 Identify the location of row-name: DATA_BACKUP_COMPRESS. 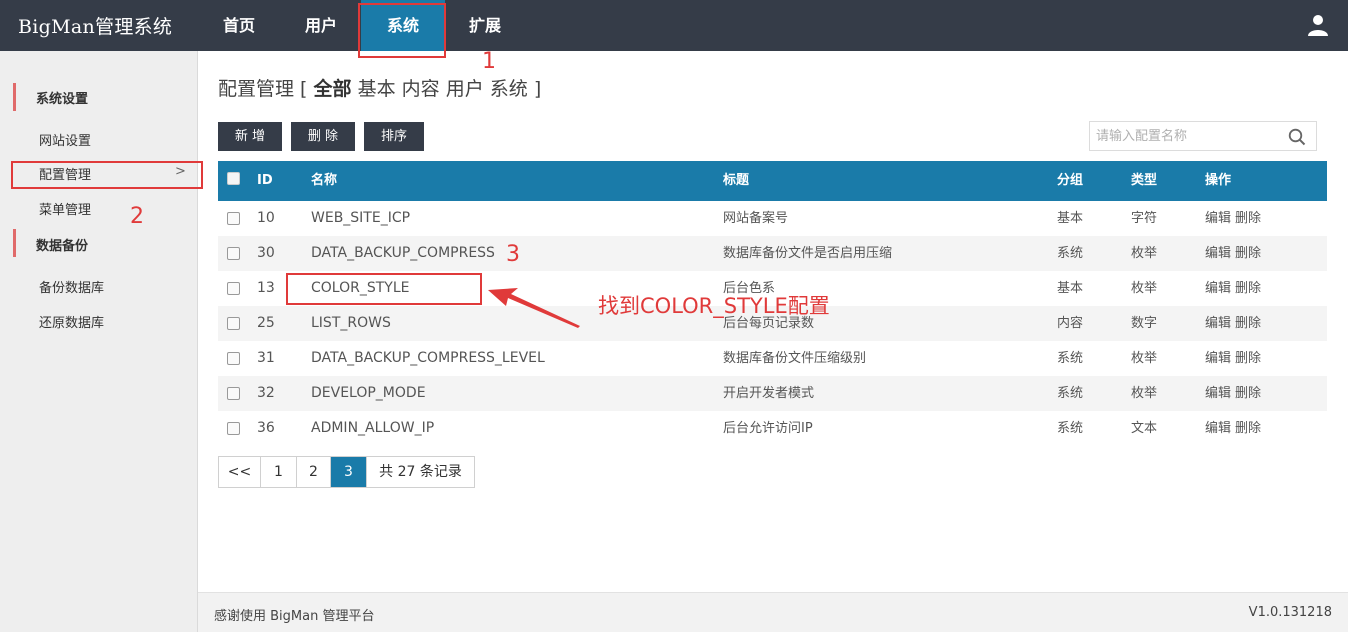
(403, 253).